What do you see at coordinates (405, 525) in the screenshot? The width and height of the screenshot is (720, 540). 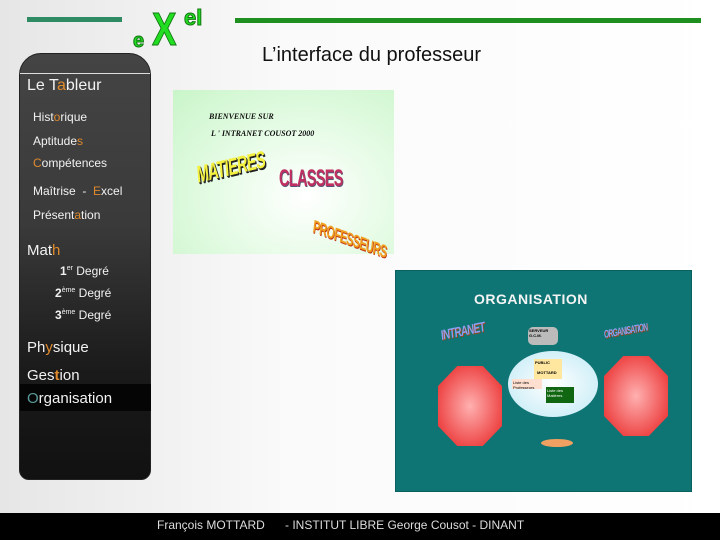 I see `footer-institution: - INSTITUT LIBRE George Cousot - DINANT` at bounding box center [405, 525].